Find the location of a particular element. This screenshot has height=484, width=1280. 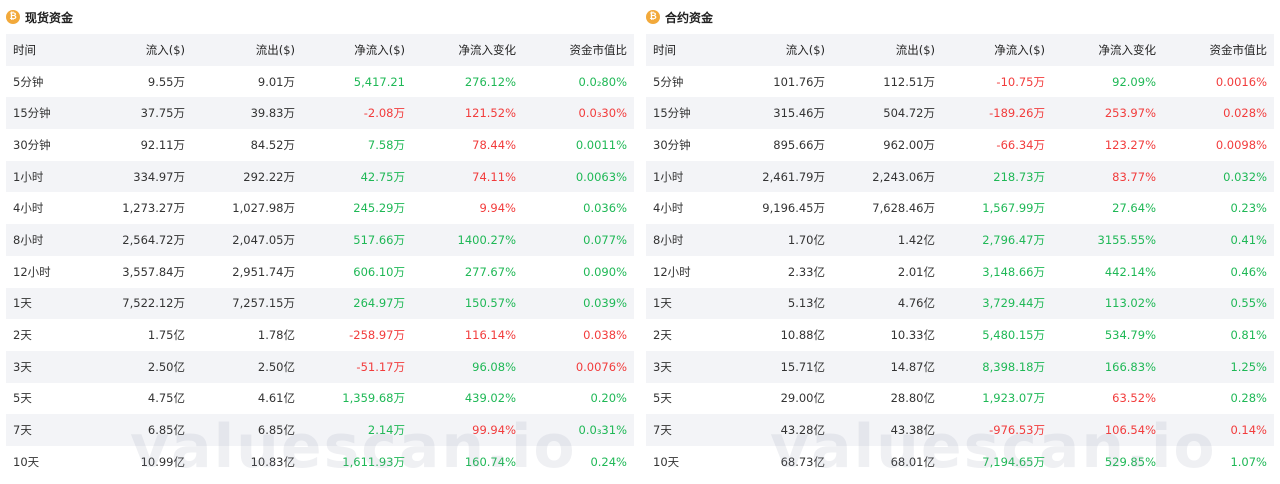

net-inflow-cell: 3,148.66万 is located at coordinates (1013, 271).